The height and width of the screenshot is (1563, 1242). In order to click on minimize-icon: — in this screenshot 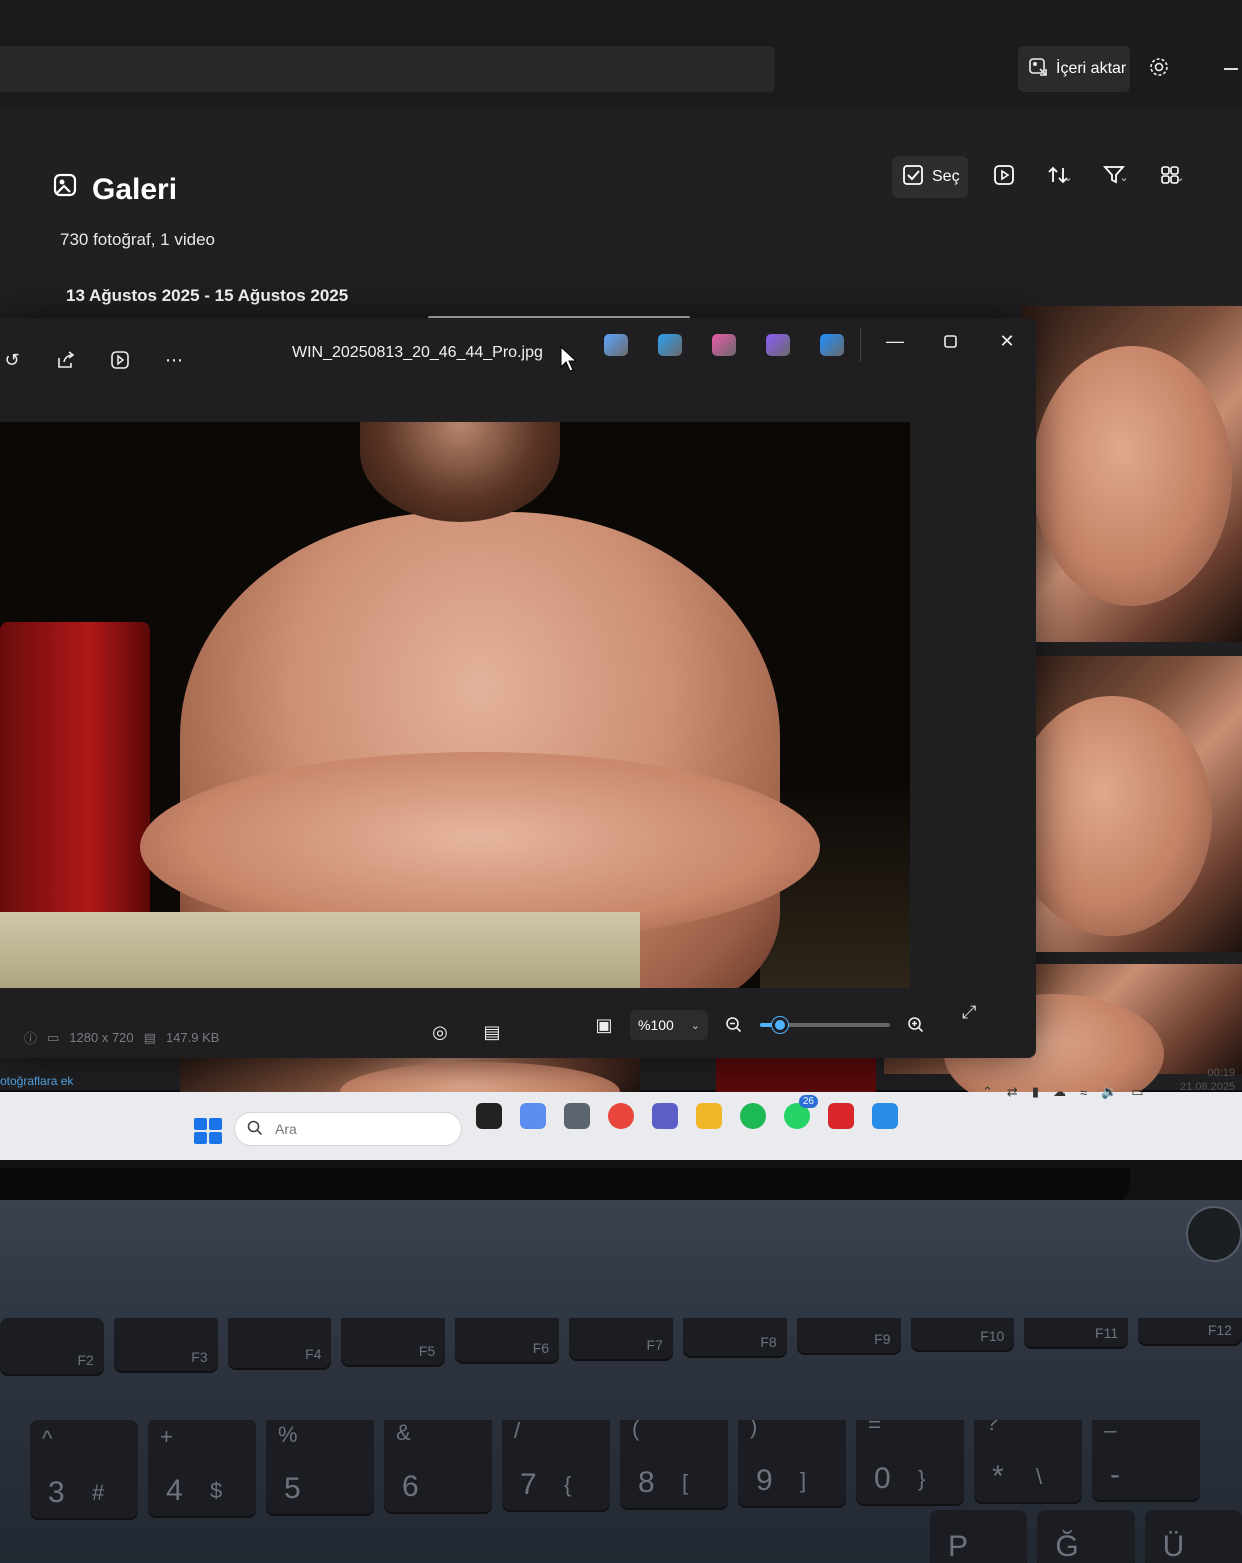, I will do `click(895, 341)`.